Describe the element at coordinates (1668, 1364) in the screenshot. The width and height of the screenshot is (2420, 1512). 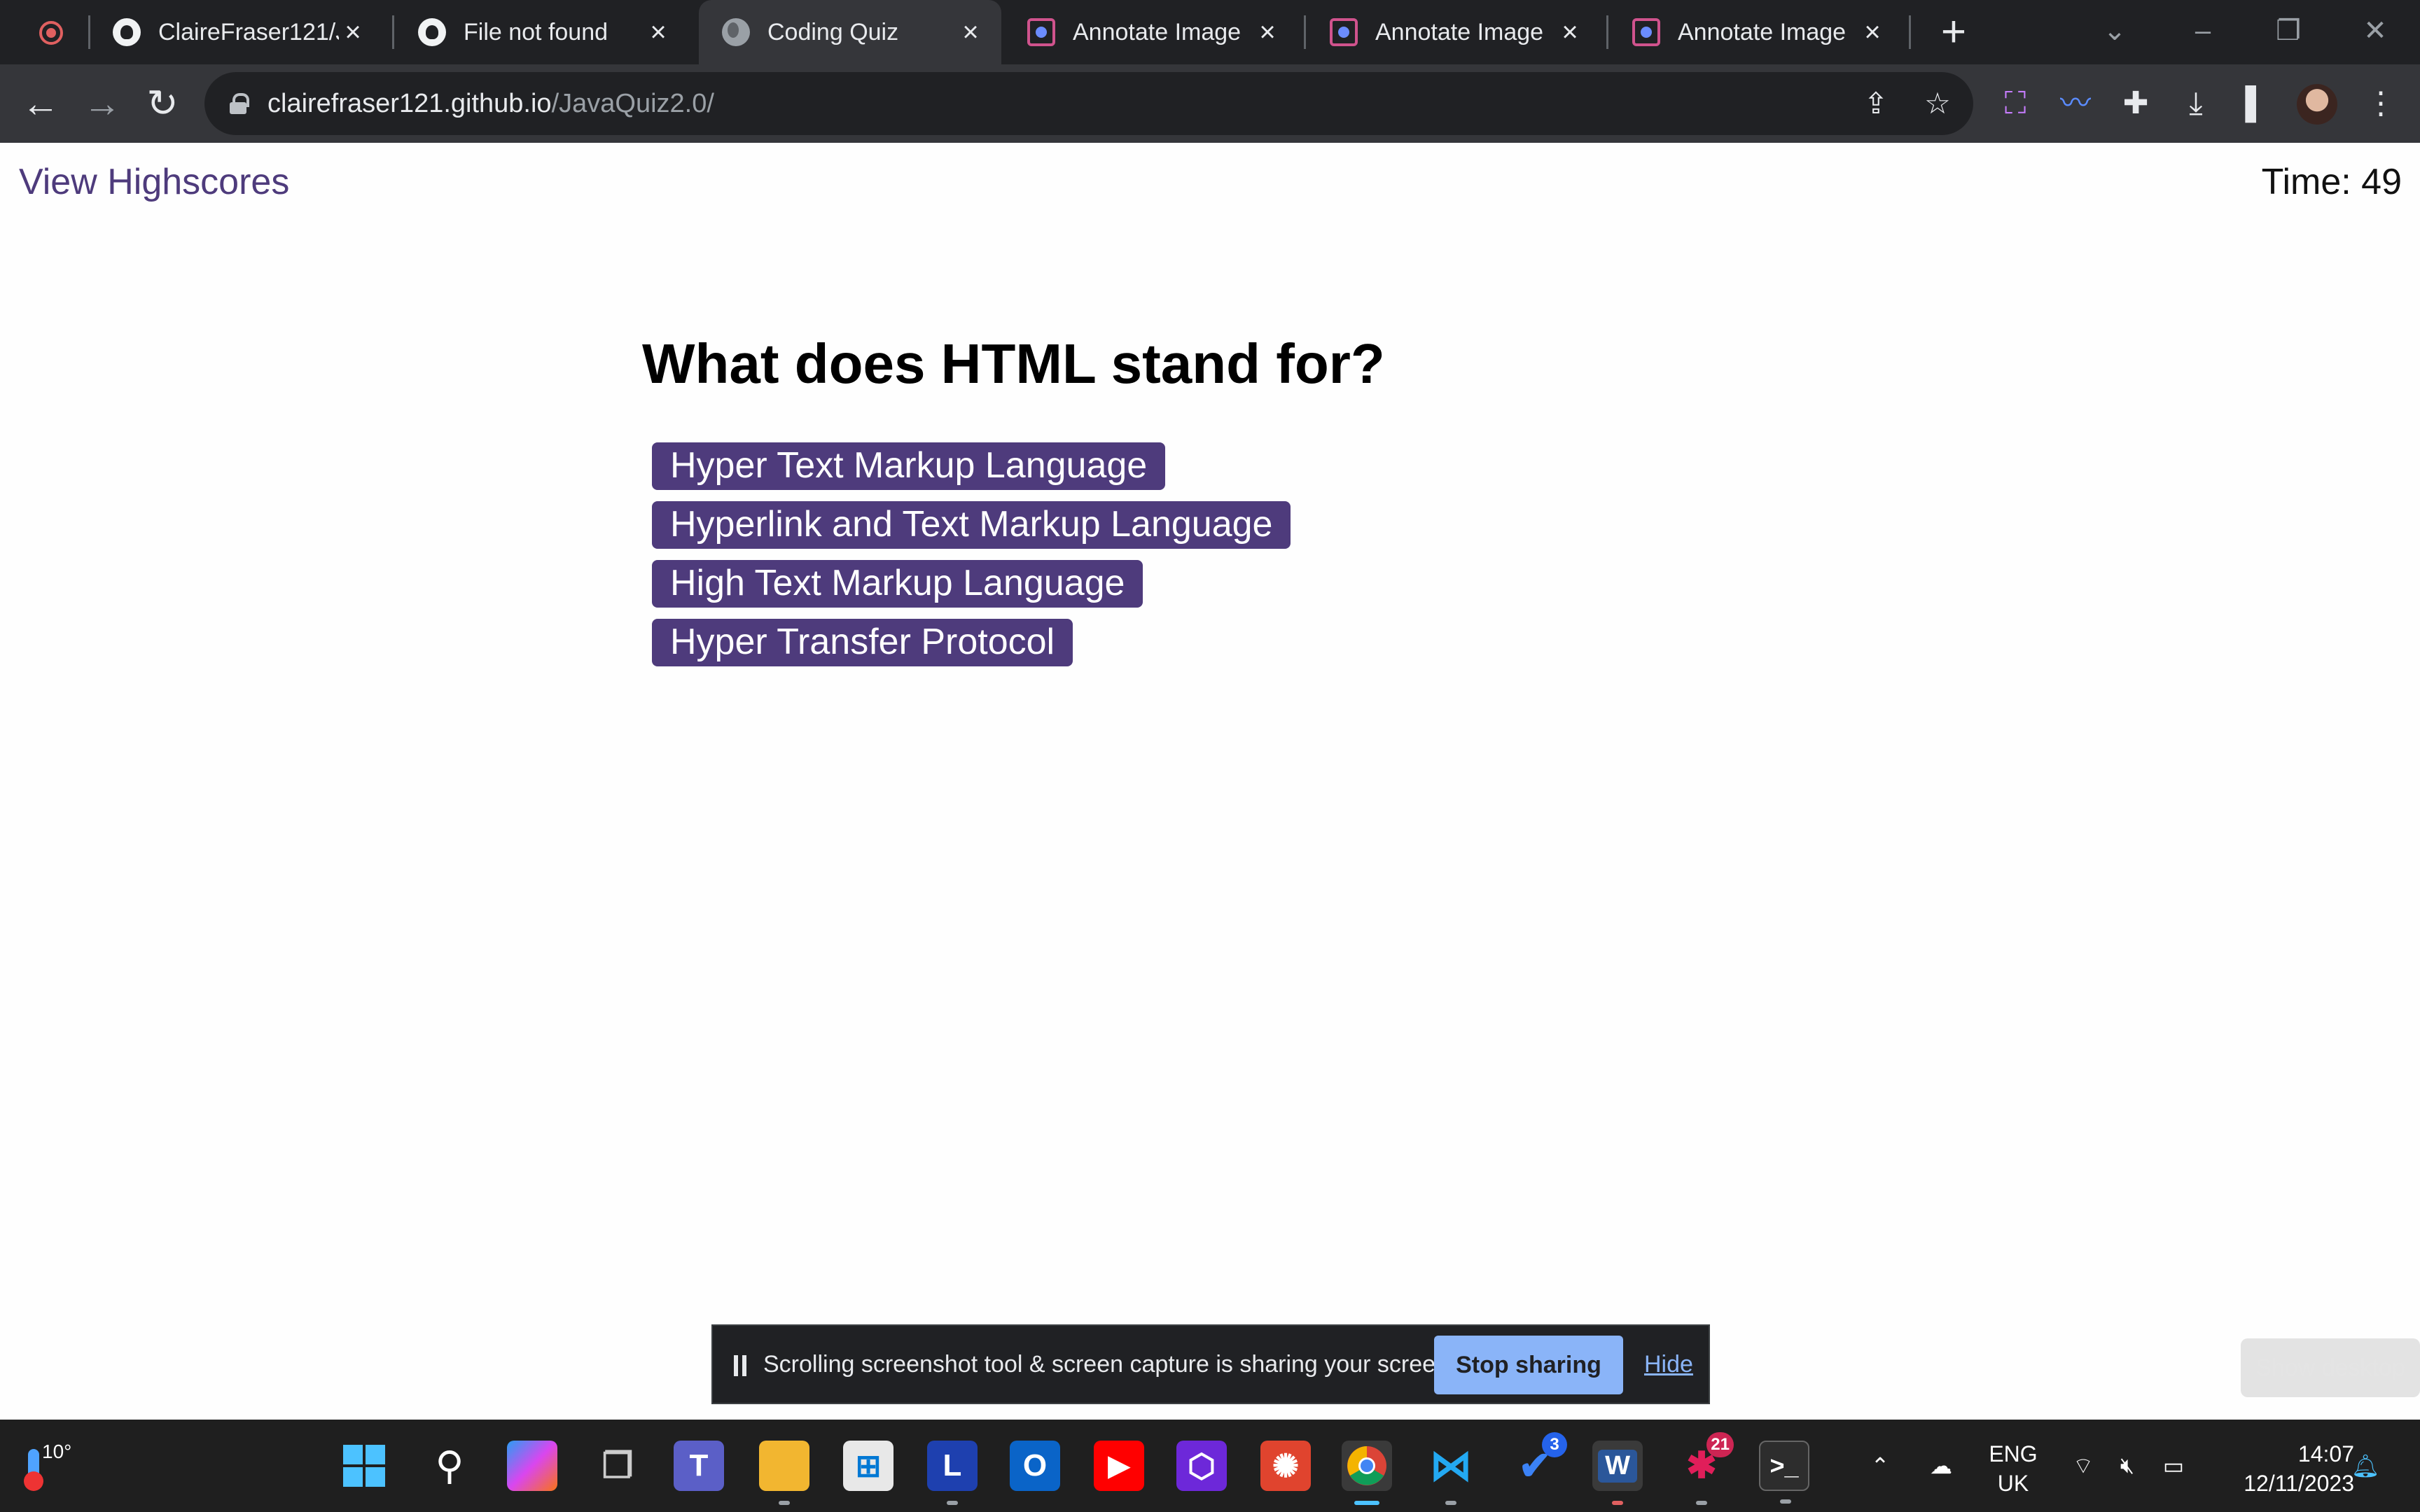
I see `hide-share-bar-link: Hide` at that location.